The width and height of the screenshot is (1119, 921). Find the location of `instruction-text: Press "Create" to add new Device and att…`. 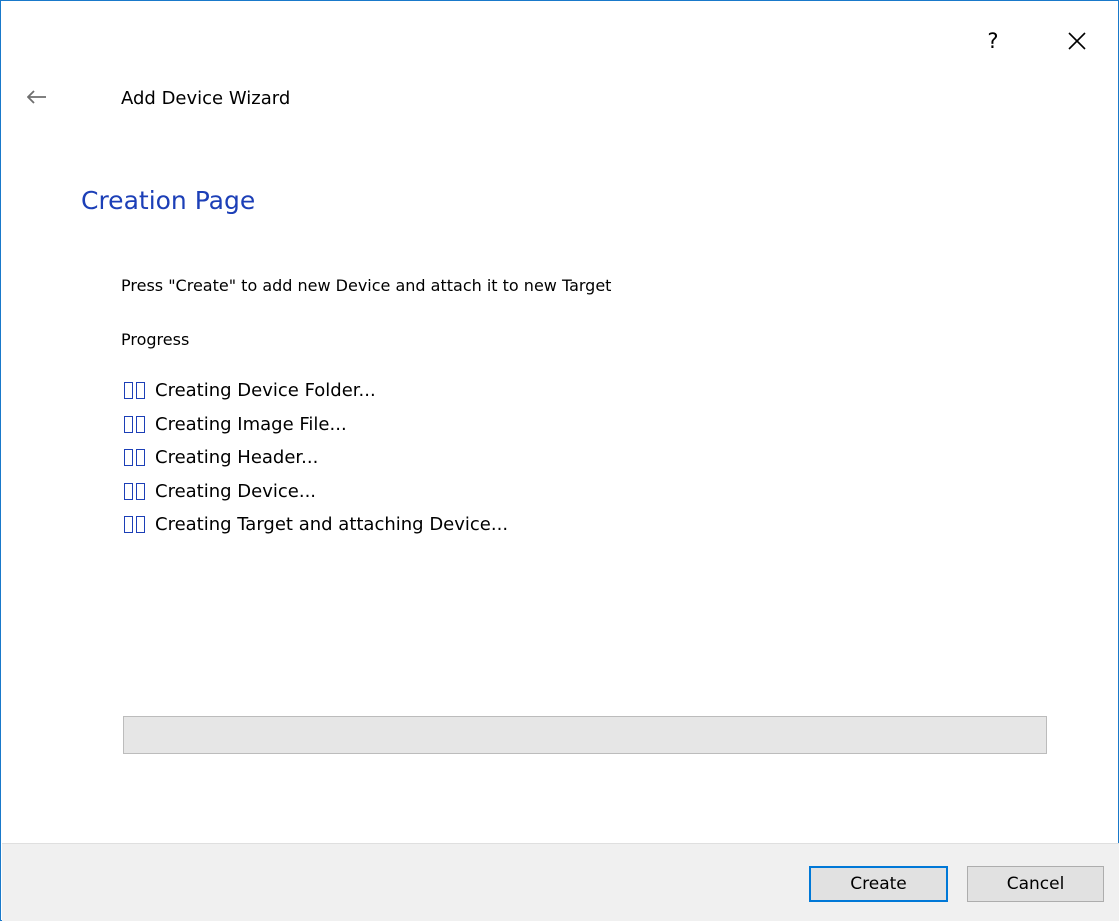

instruction-text: Press "Create" to add new Device and att… is located at coordinates (366, 285).